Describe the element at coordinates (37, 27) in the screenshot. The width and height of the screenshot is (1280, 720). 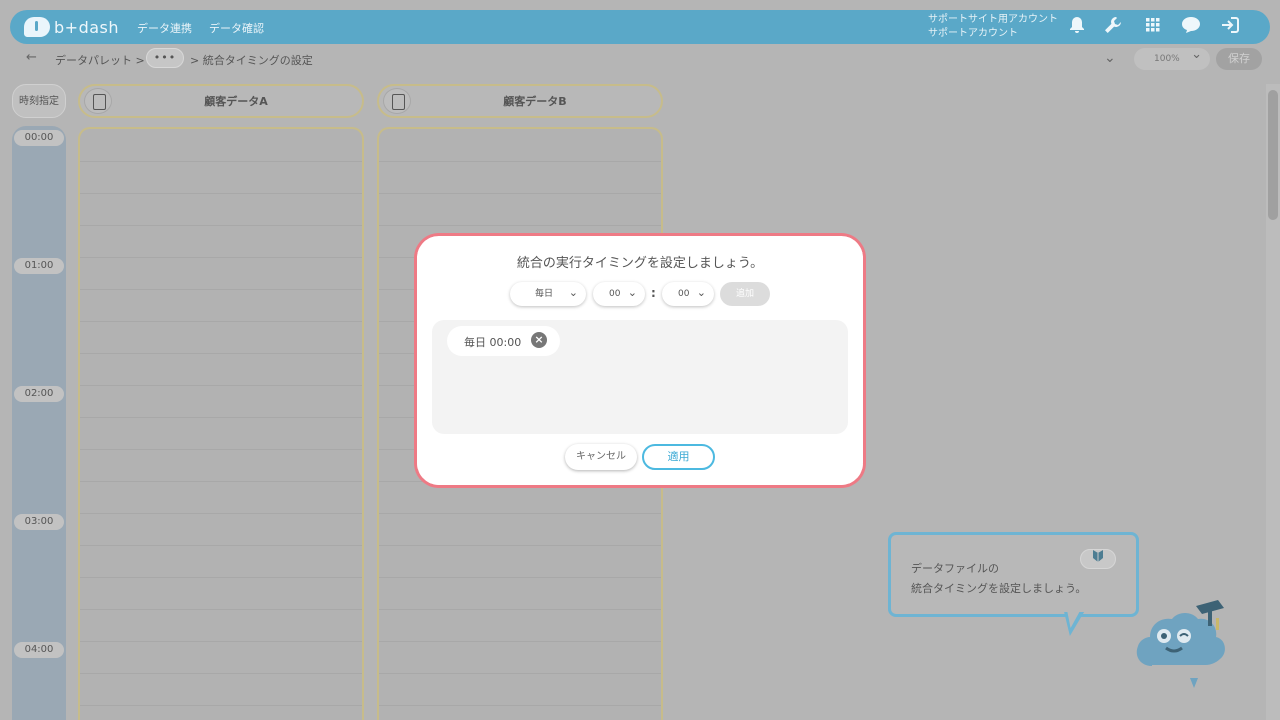
I see `logo-cloud-icon` at that location.